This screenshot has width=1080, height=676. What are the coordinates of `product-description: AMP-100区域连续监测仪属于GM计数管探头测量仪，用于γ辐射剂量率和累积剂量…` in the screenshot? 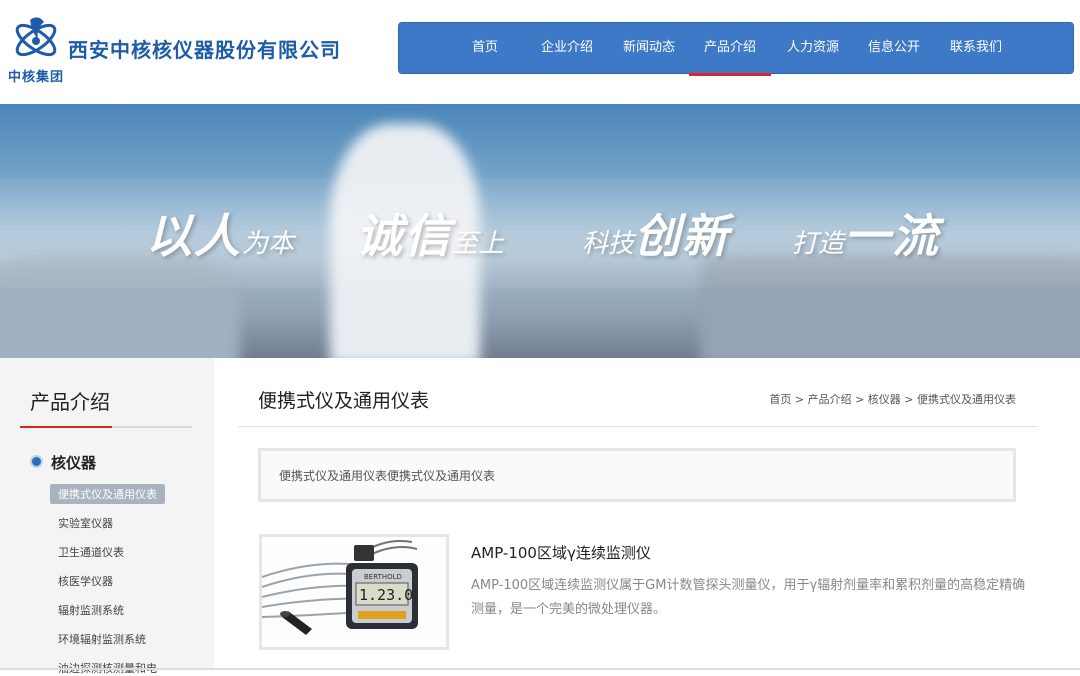 It's located at (748, 597).